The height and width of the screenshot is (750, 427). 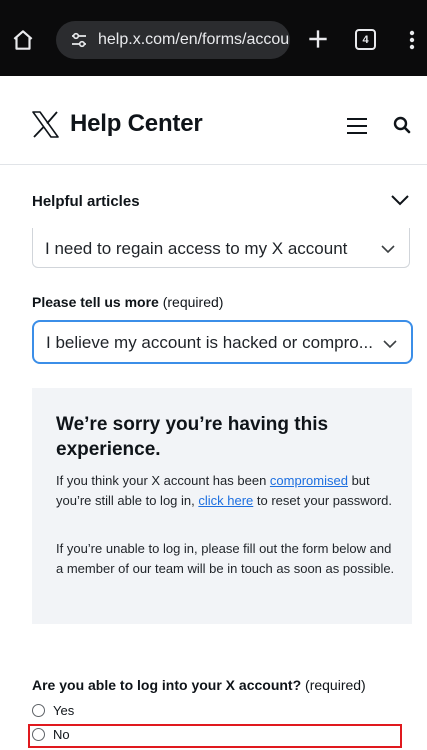 I want to click on url-text: help.x.com/en/forms/accou, so click(x=193, y=40).